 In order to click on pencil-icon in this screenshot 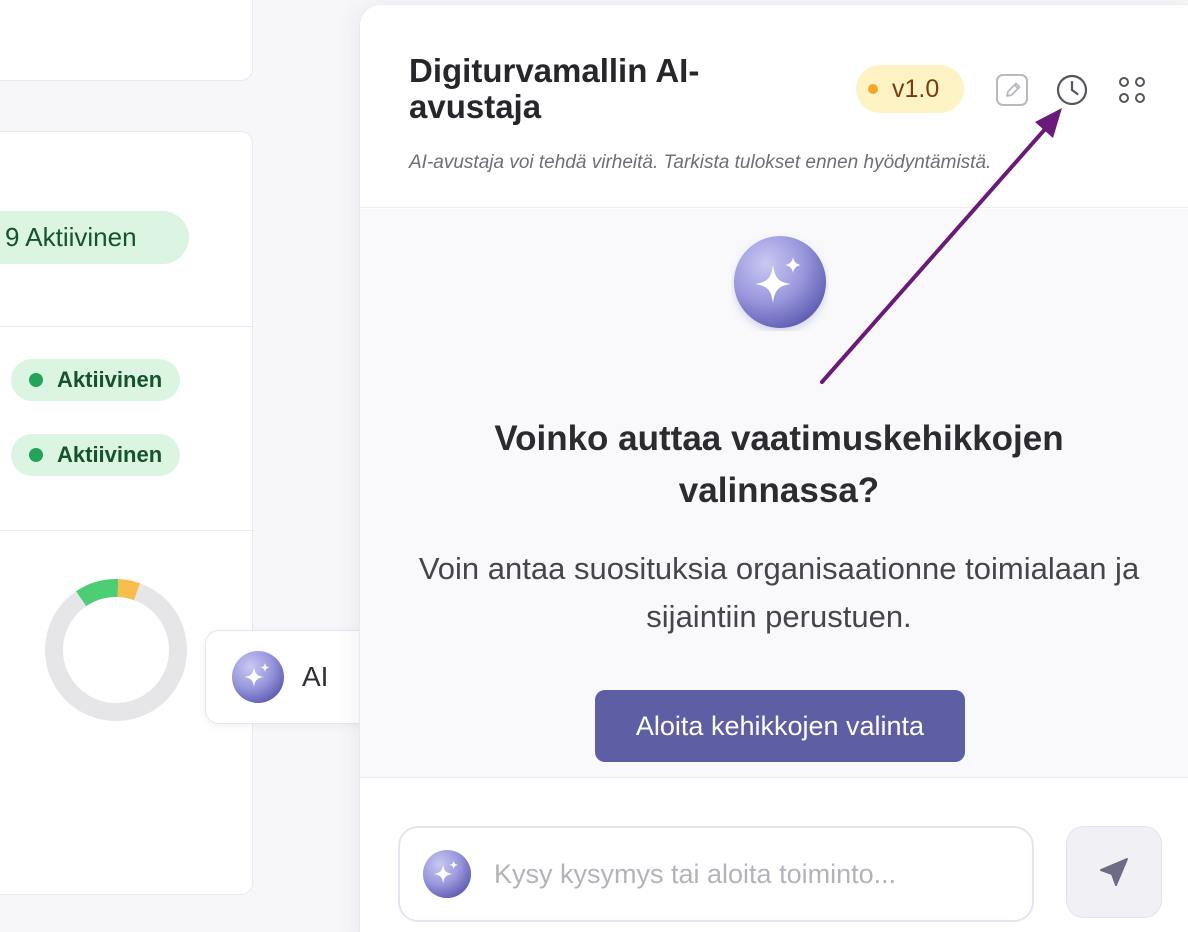, I will do `click(1012, 90)`.